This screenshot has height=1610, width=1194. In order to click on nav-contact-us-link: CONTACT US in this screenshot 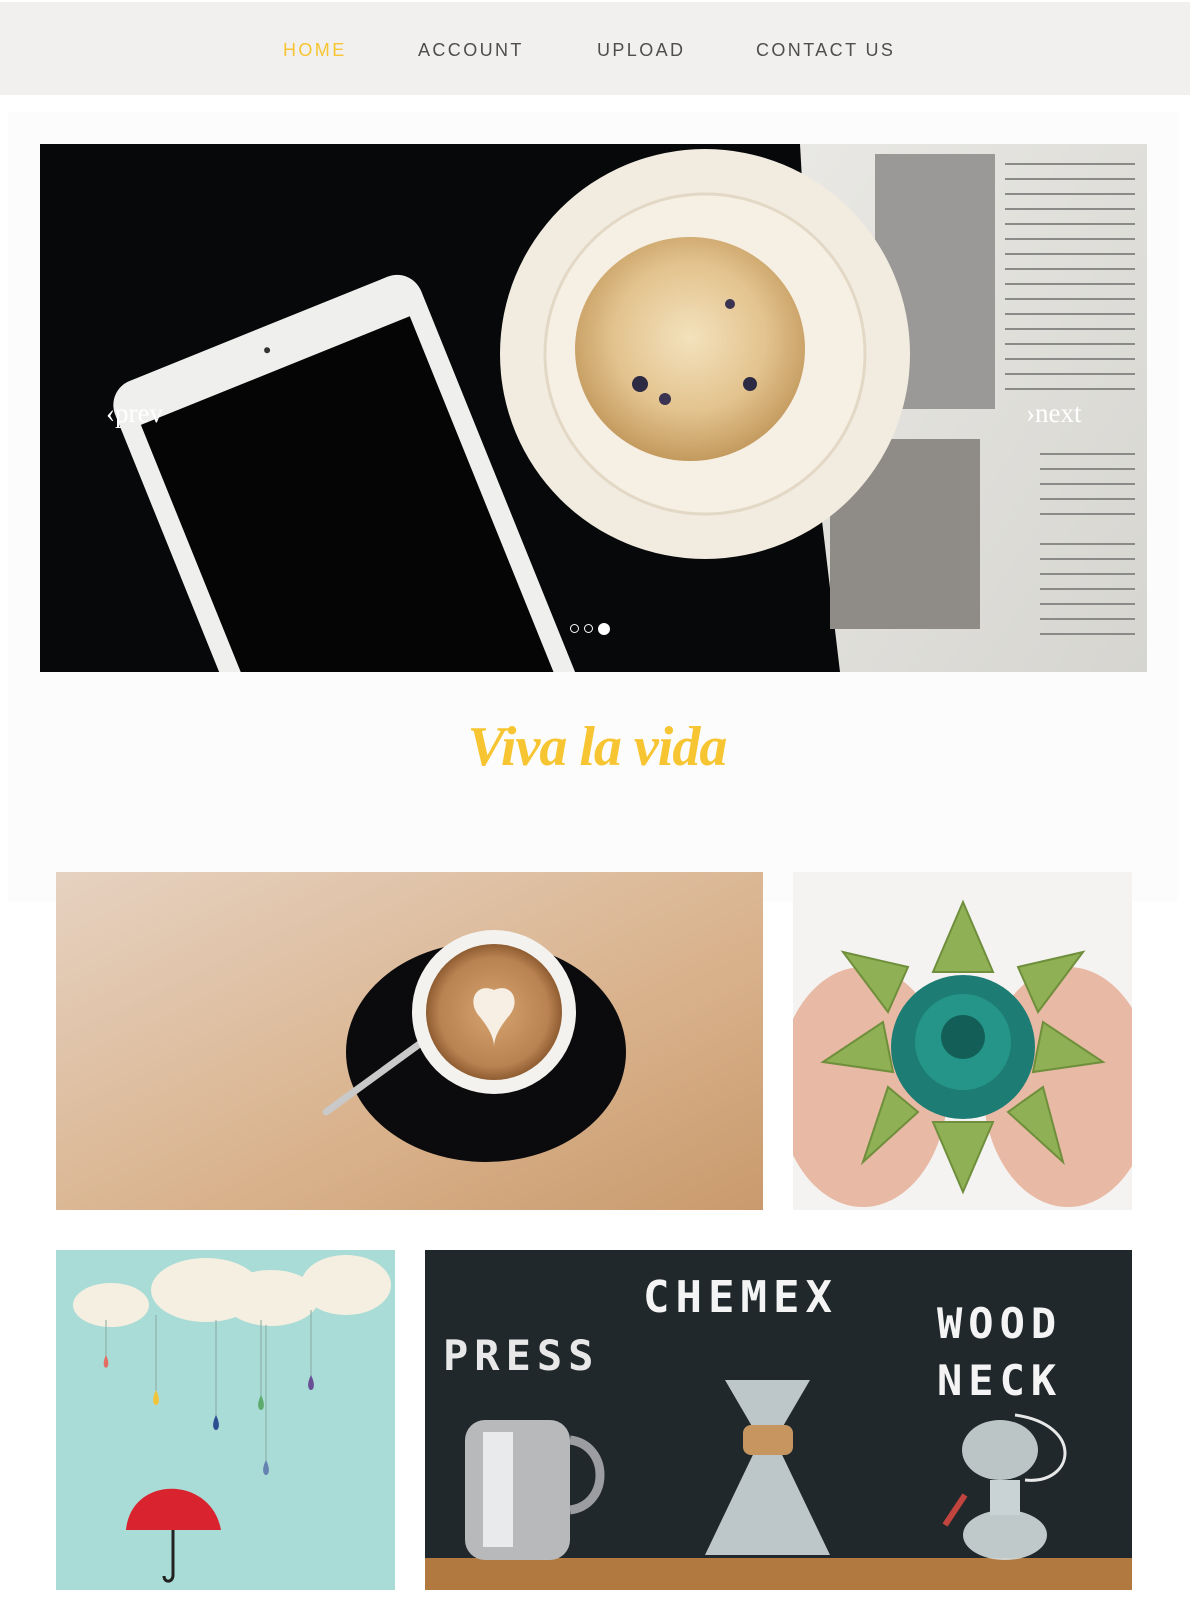, I will do `click(825, 50)`.